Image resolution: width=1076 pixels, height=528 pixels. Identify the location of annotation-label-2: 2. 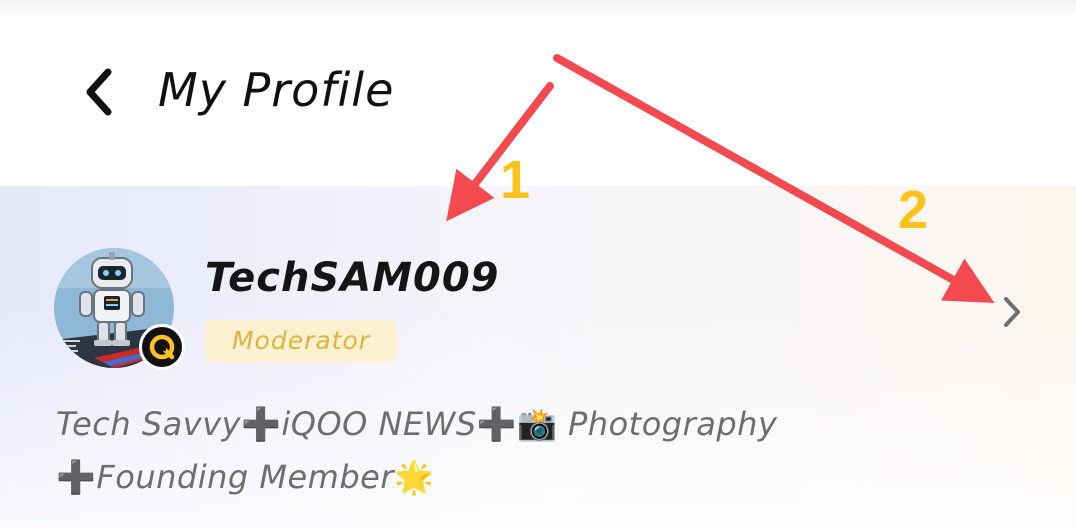
(913, 210).